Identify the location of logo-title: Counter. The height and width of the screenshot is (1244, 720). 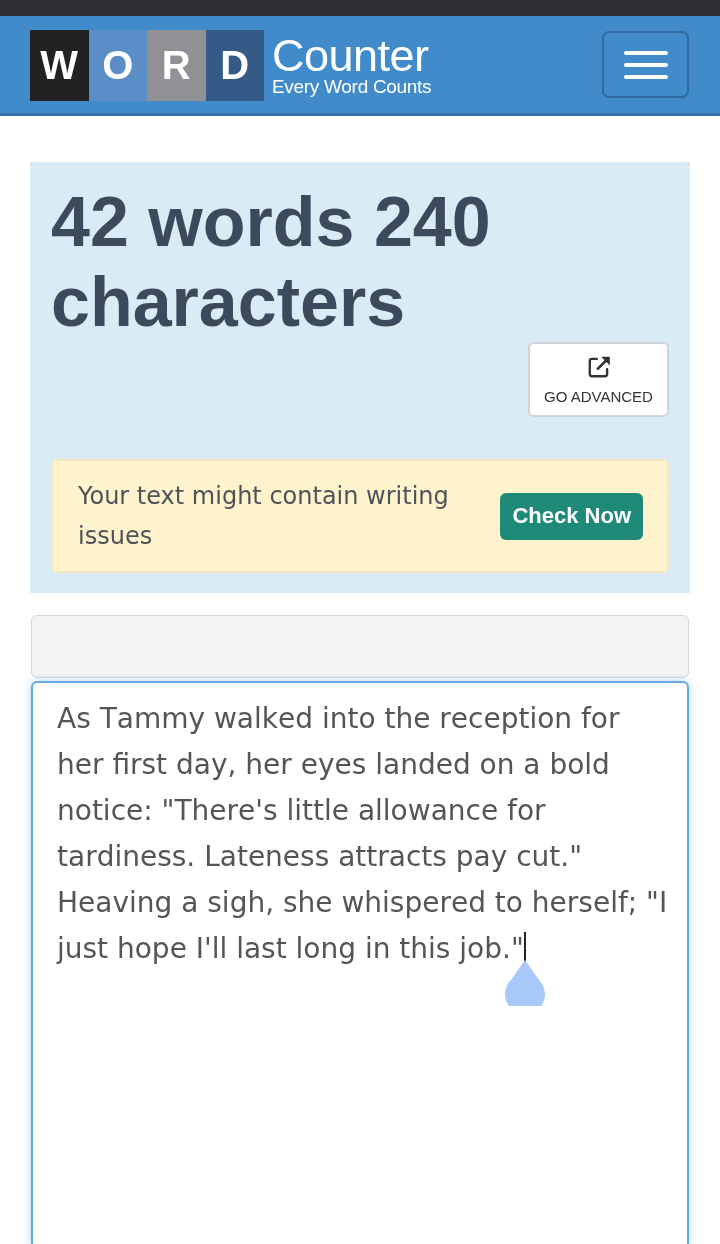
(350, 56).